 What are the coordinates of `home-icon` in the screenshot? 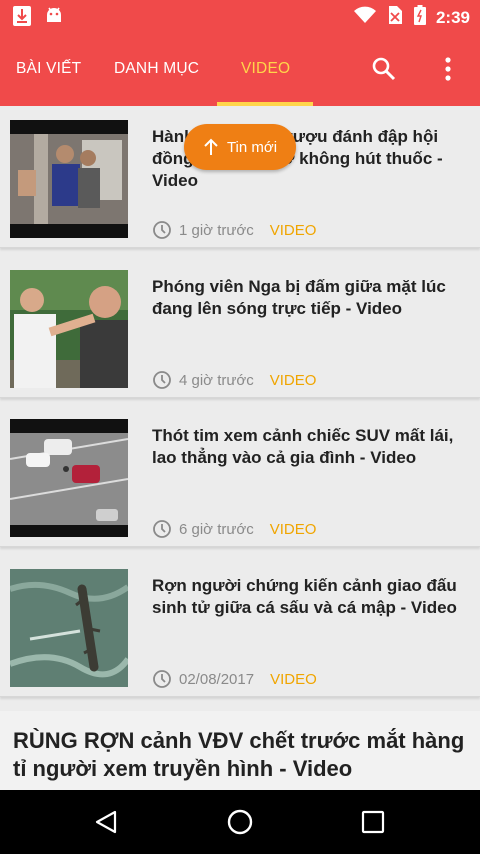 It's located at (240, 822).